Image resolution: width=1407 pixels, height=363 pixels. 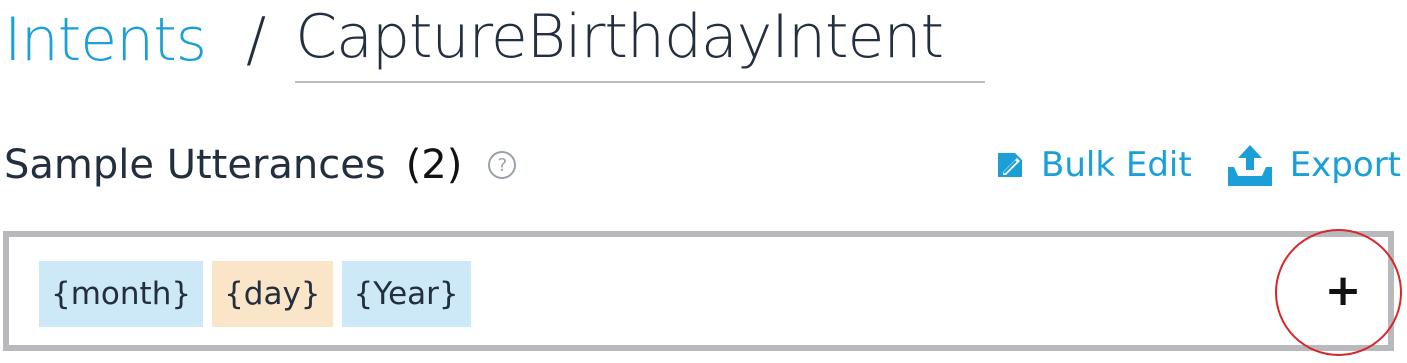 I want to click on slot-month: {month}, so click(x=121, y=294).